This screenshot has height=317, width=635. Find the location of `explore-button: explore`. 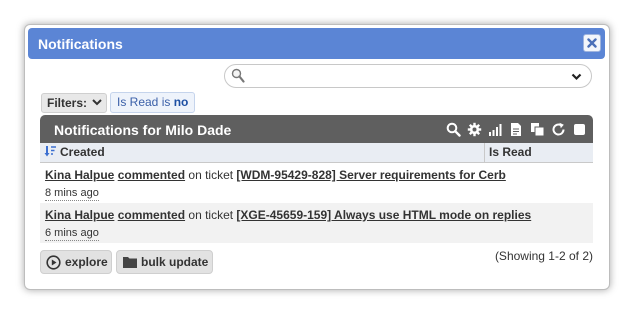

explore-button: explore is located at coordinates (76, 262).